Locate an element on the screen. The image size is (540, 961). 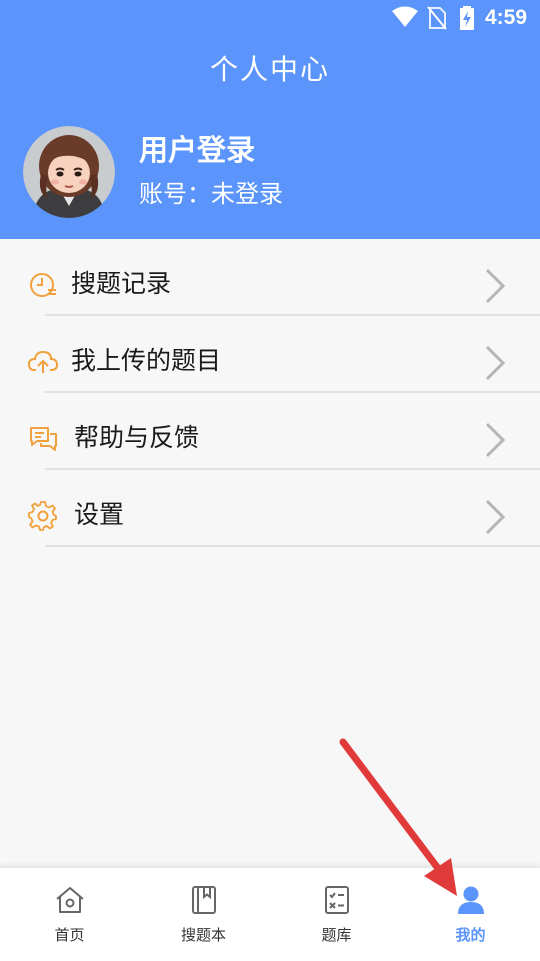
tab-question-bank: 题库 is located at coordinates (336, 914).